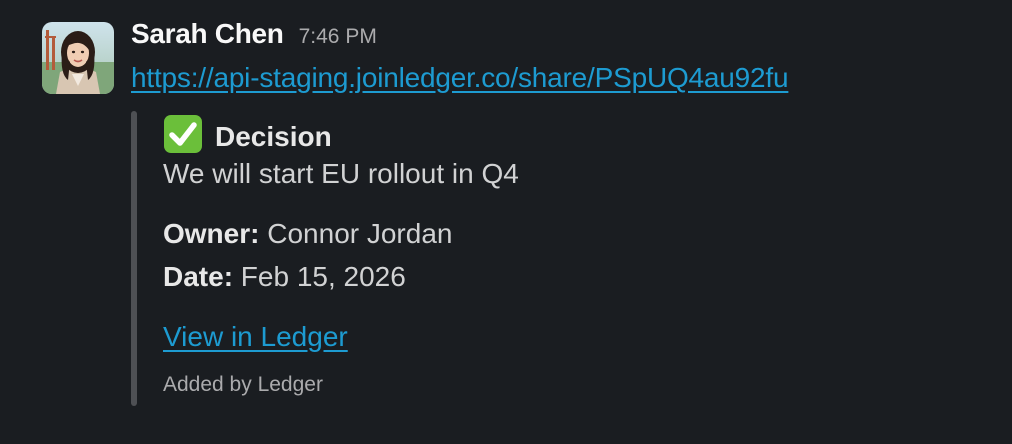  I want to click on owner-field: Owner: Connor Jordan, so click(307, 234).